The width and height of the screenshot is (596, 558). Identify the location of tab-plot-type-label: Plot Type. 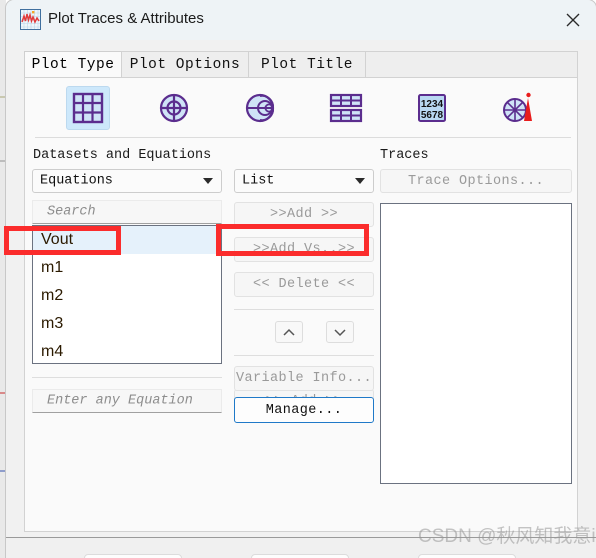
(73, 65).